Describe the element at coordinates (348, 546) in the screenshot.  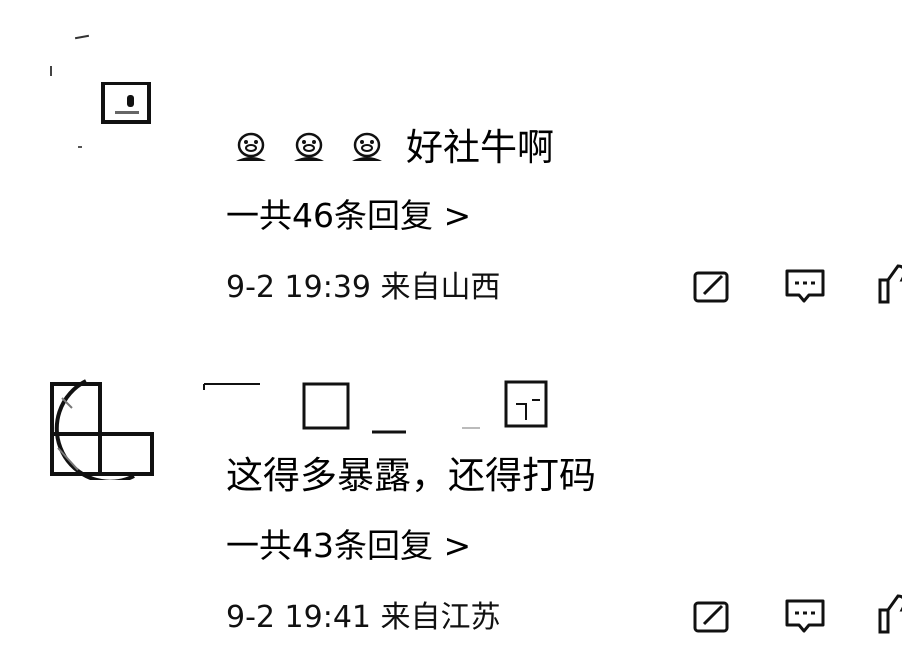
I see `view-replies-link: 一共43条回复 >` at that location.